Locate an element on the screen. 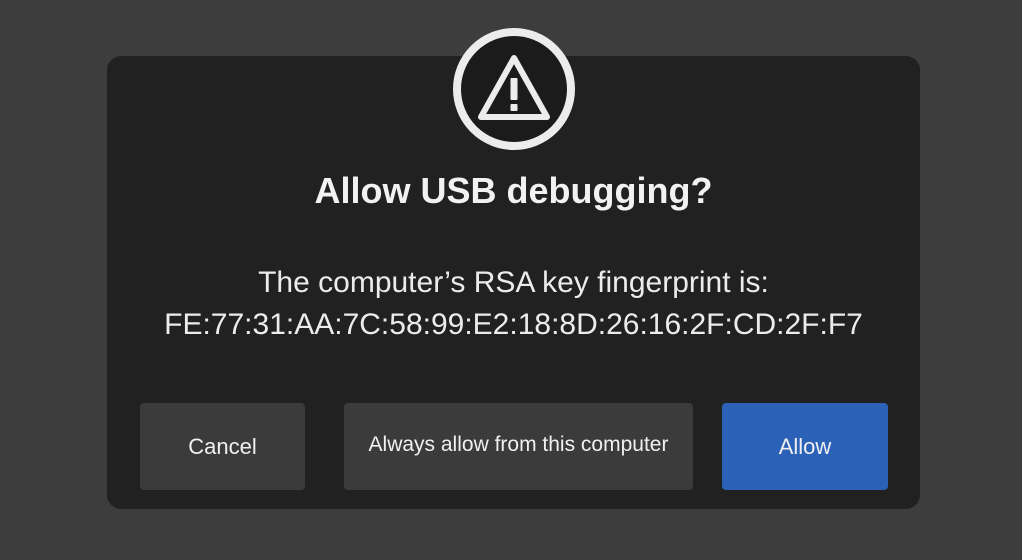 This screenshot has height=560, width=1022. allow-button: Allow is located at coordinates (805, 446).